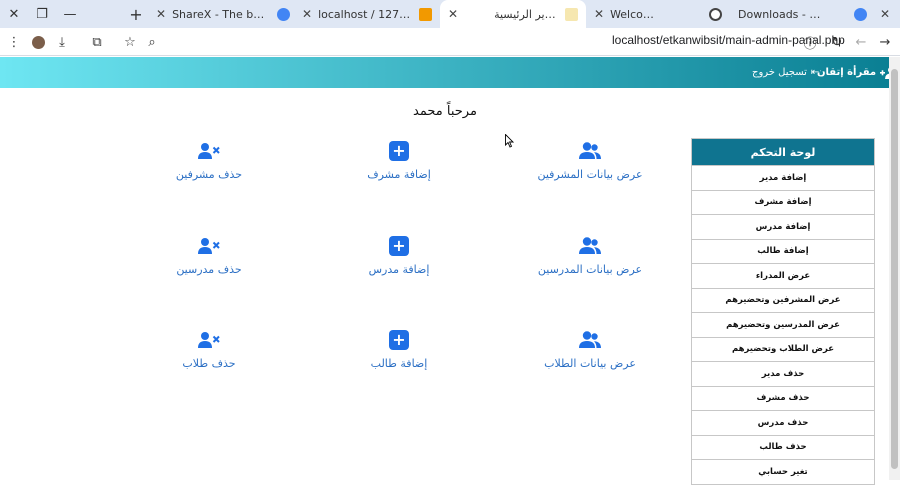 This screenshot has height=485, width=900. Describe the element at coordinates (130, 42) in the screenshot. I see `bookmark-star-icon: ☆` at that location.